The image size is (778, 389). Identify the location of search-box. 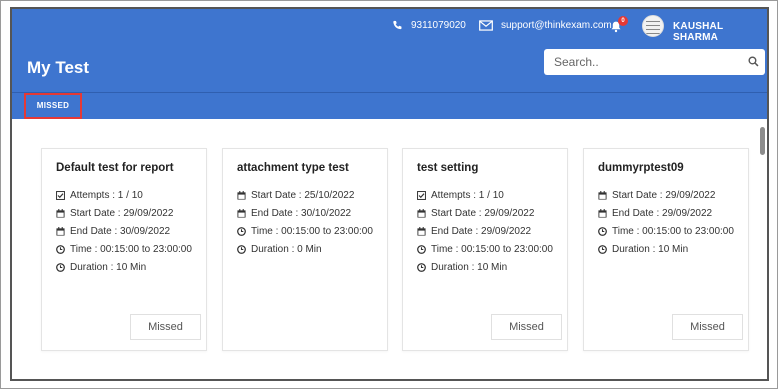
(654, 62).